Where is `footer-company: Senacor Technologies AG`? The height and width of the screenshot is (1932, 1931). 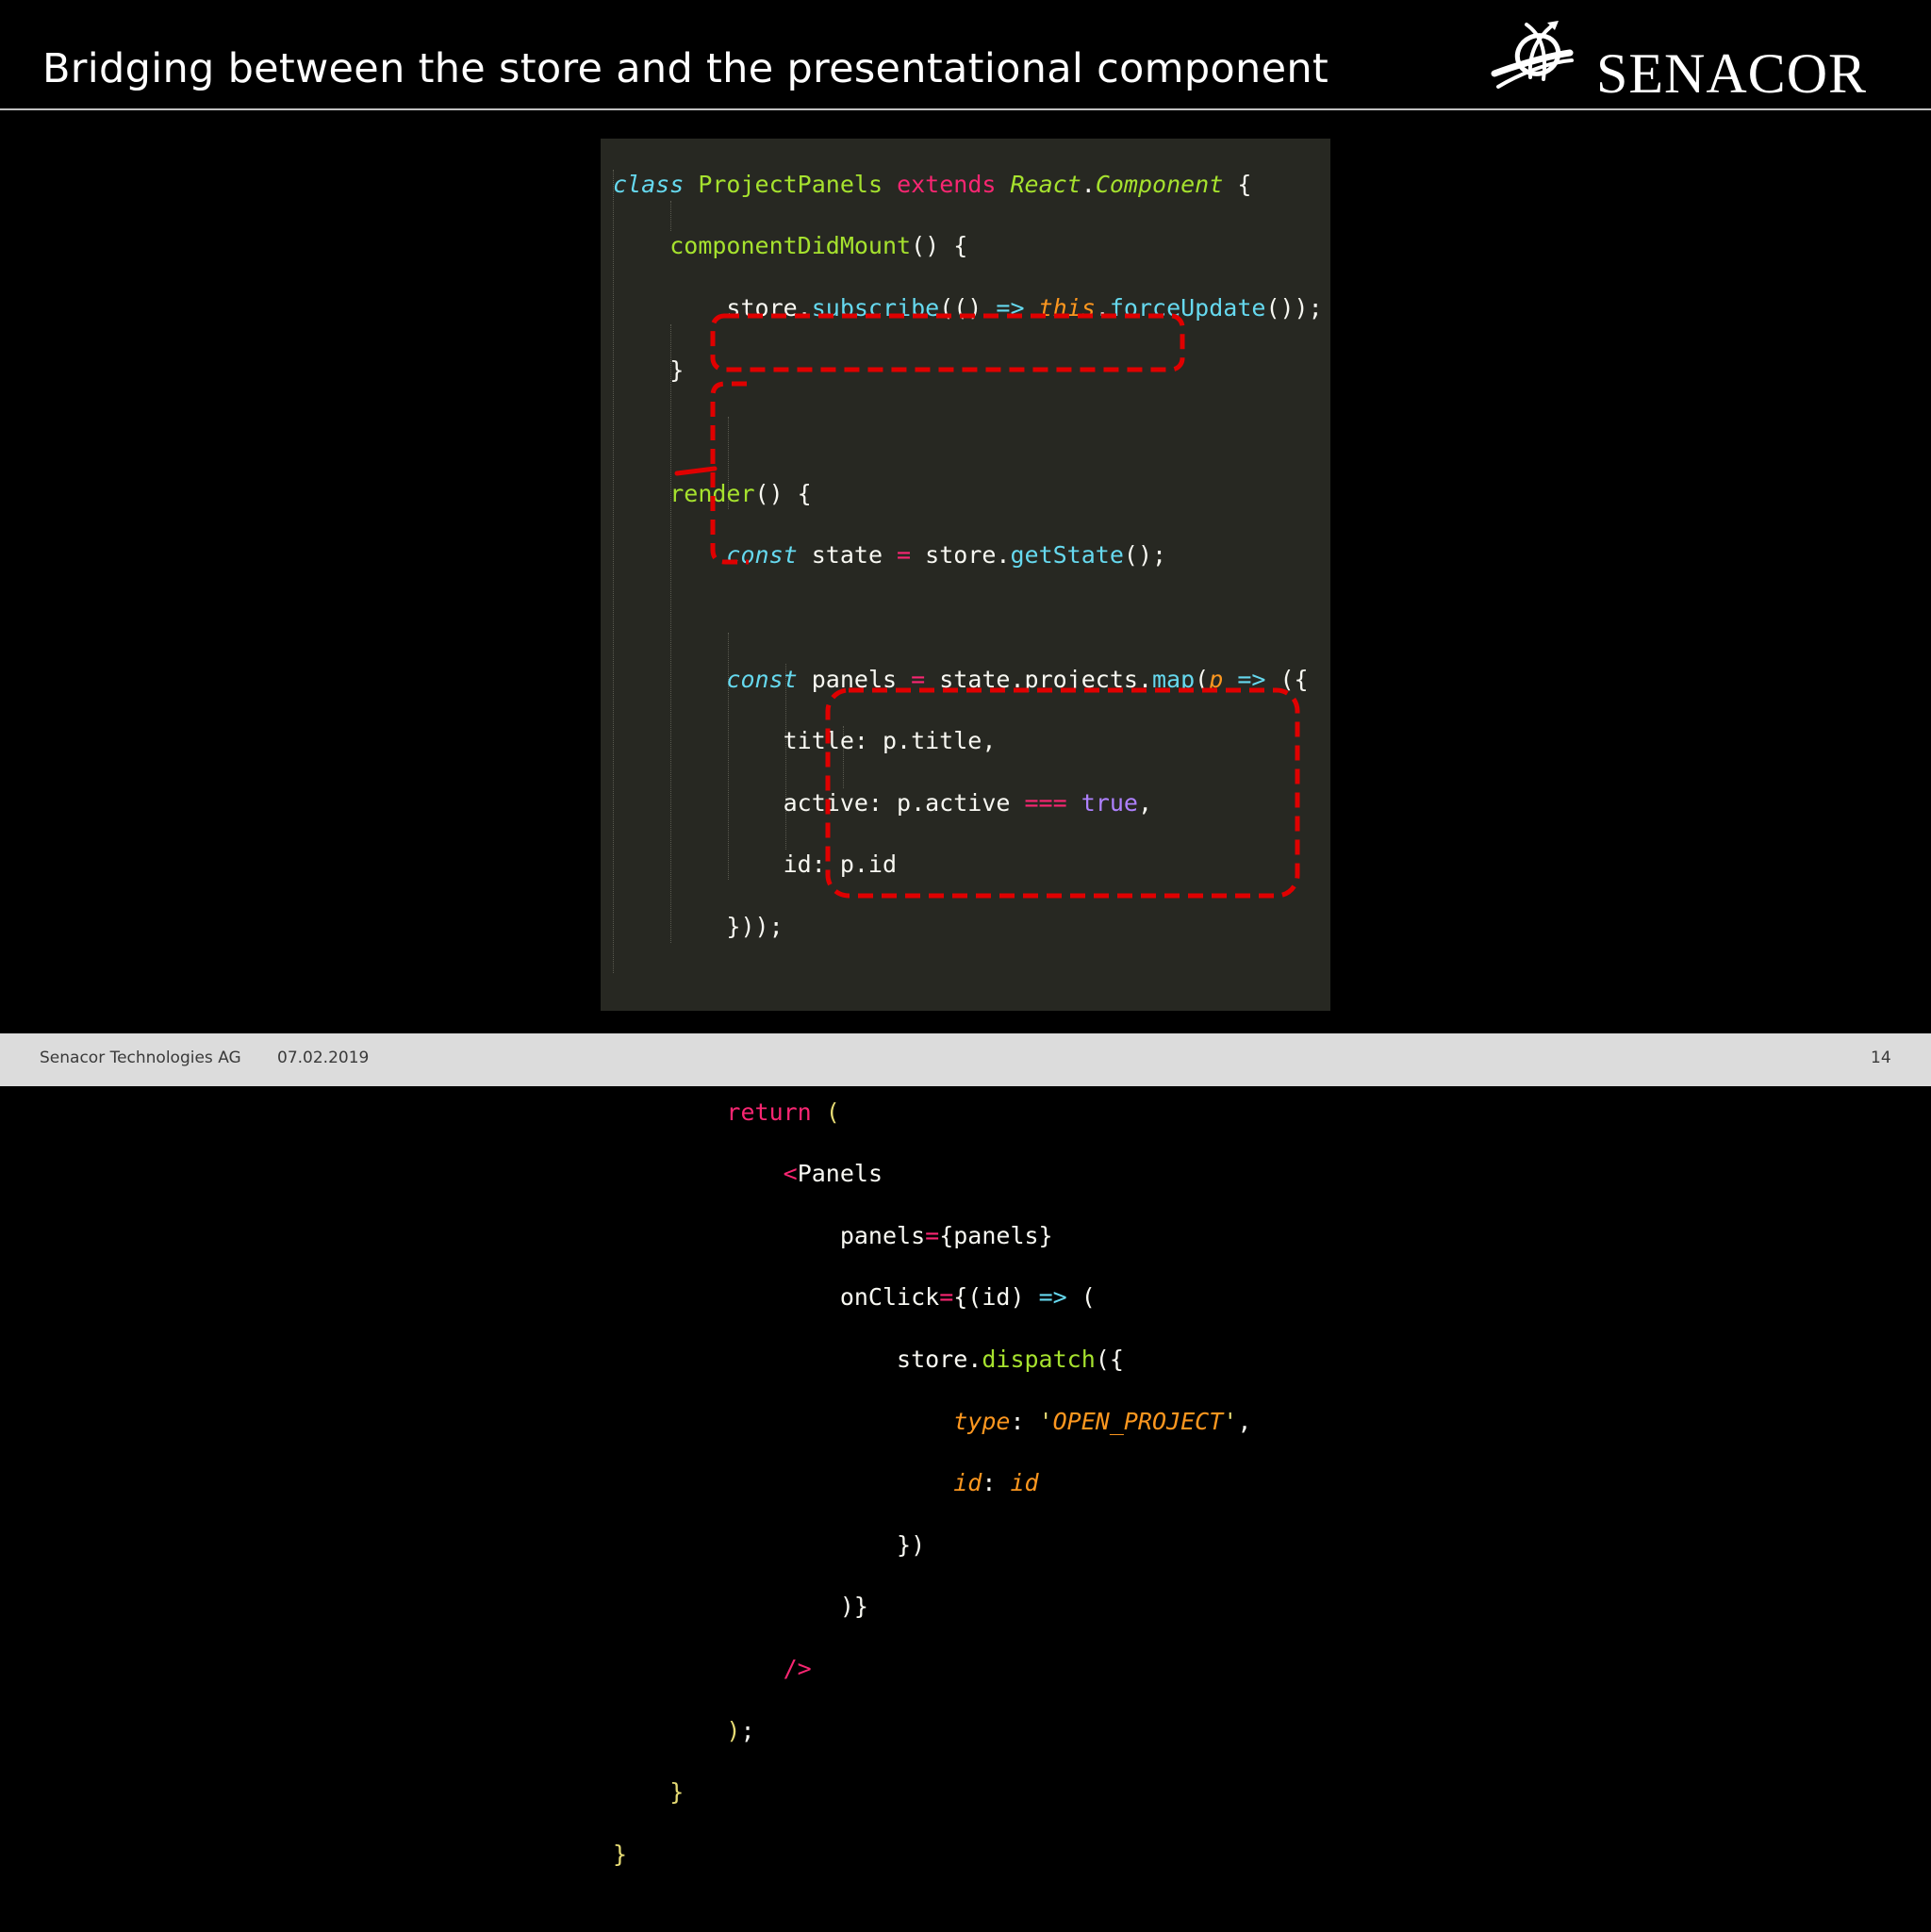 footer-company: Senacor Technologies AG is located at coordinates (140, 1058).